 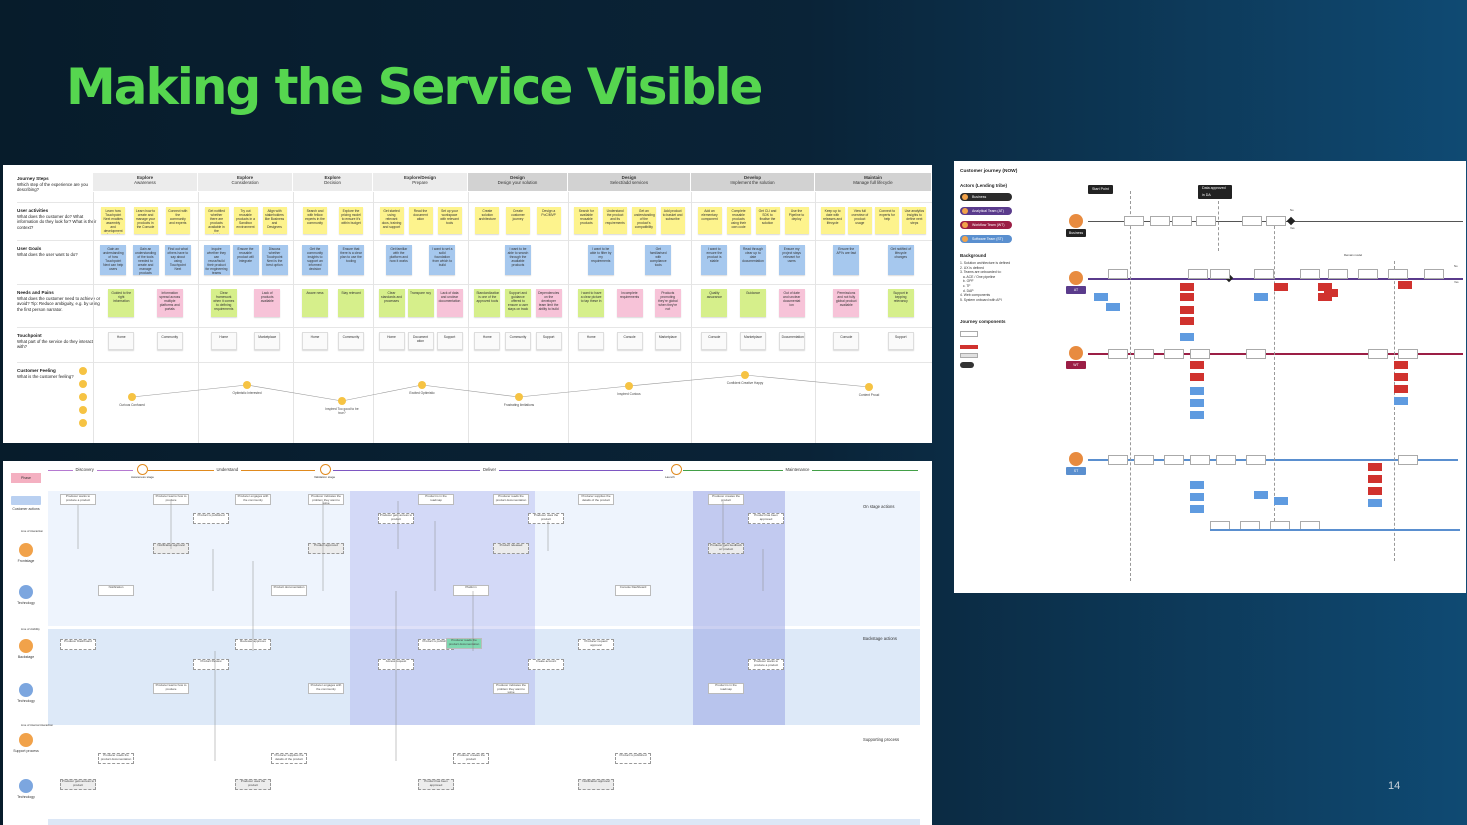 I want to click on feeling-curve, so click(x=500, y=388).